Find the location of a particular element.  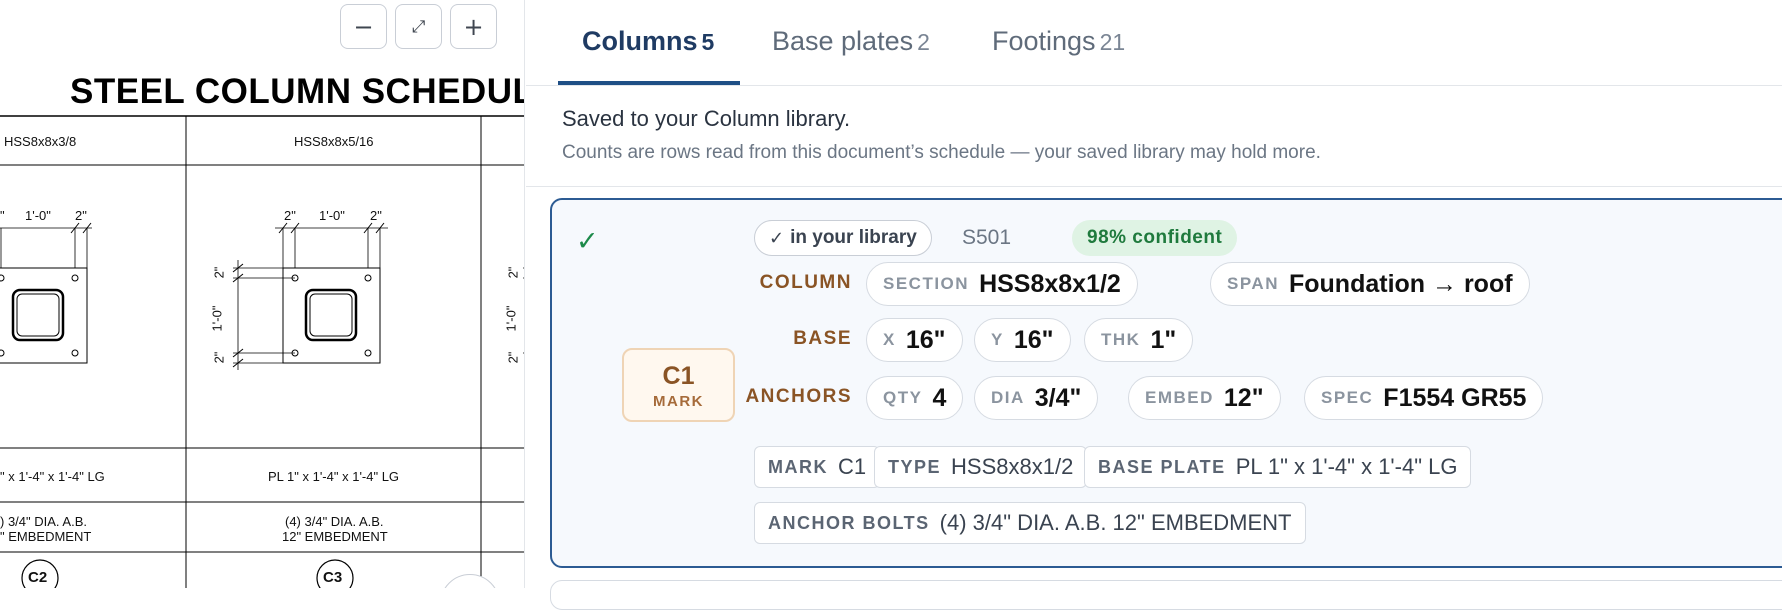

column-section-label: HSS8x8x5/16 is located at coordinates (334, 141).